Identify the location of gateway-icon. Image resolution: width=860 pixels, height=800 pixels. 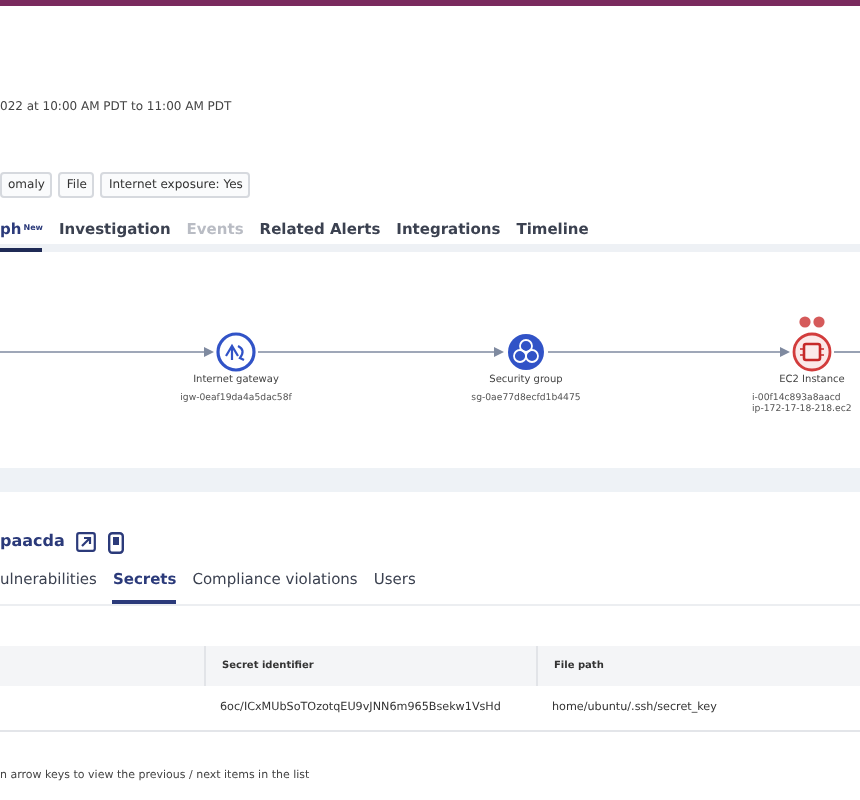
(236, 352).